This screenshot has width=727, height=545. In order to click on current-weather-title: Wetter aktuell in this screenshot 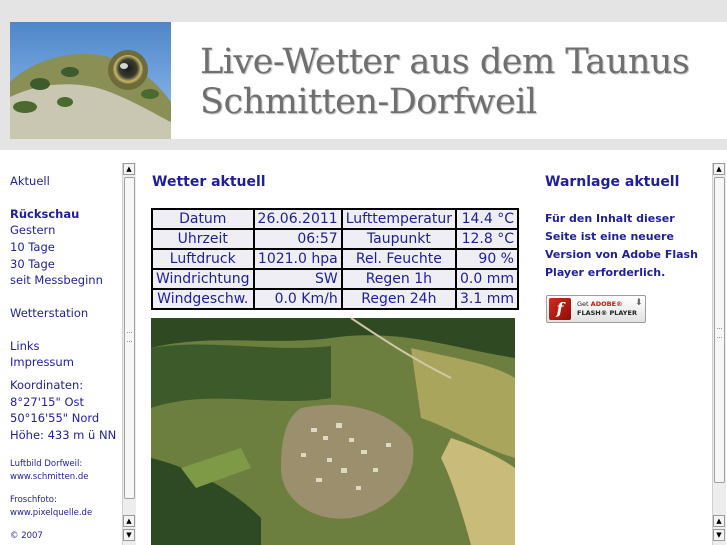, I will do `click(209, 182)`.